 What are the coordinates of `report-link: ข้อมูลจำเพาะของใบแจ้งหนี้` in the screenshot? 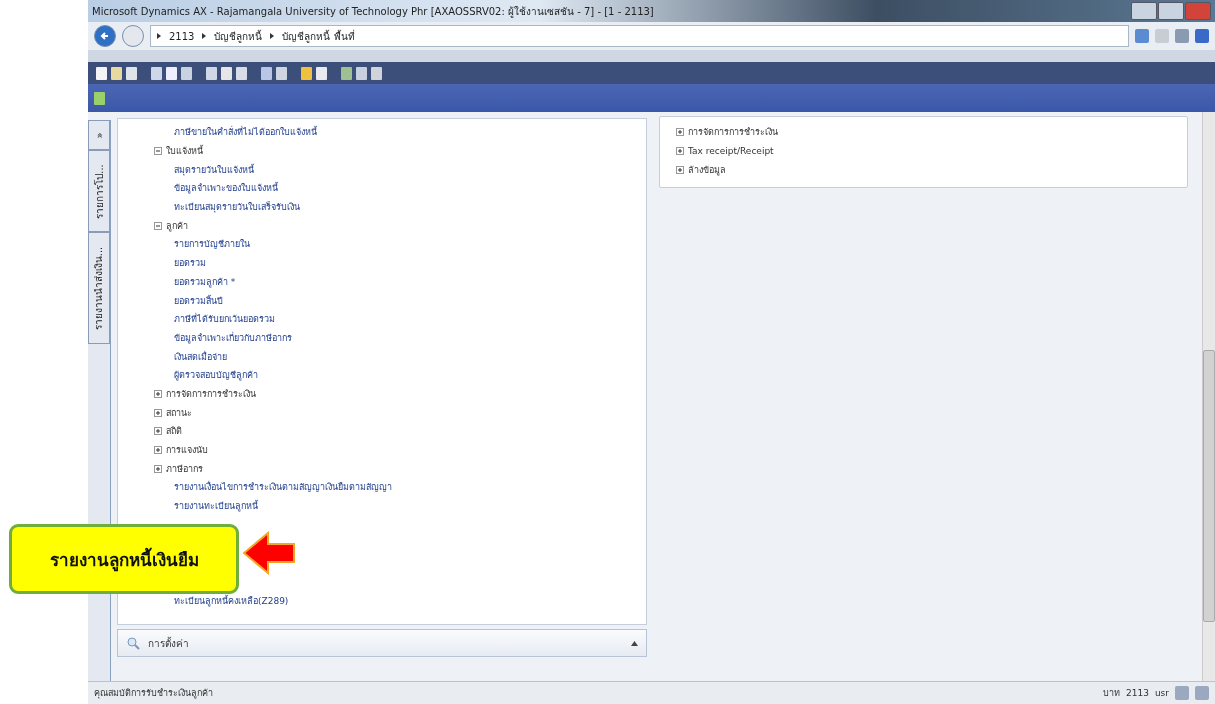 It's located at (226, 188).